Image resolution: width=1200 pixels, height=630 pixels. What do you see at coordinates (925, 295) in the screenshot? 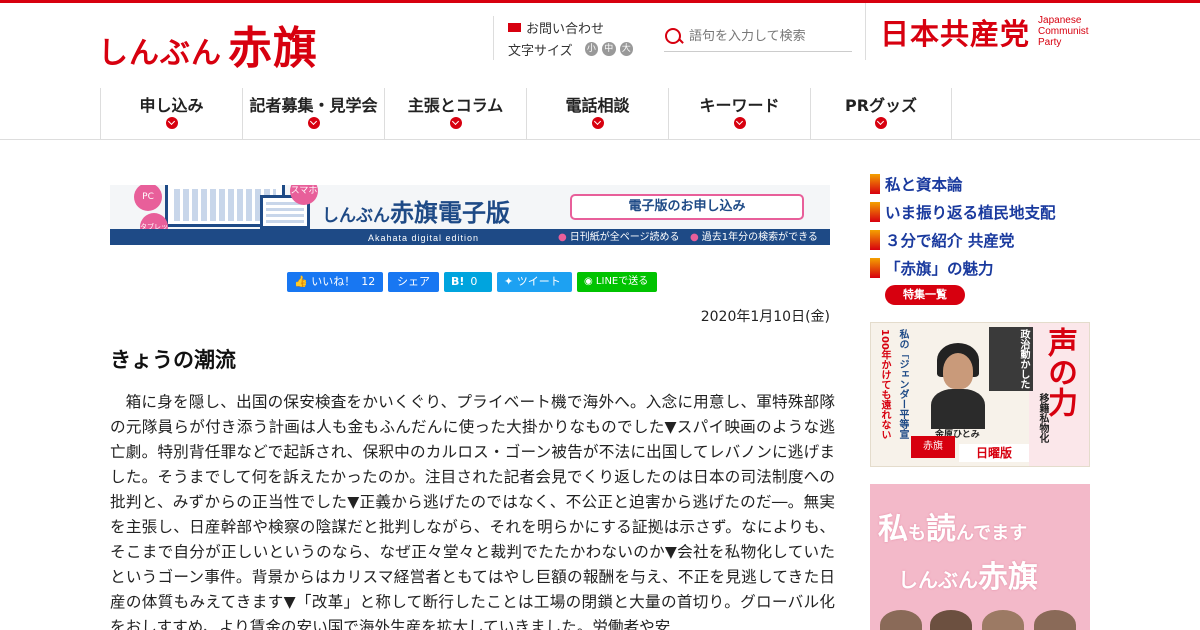
I see `feature-list-button: 特集一覧` at bounding box center [925, 295].